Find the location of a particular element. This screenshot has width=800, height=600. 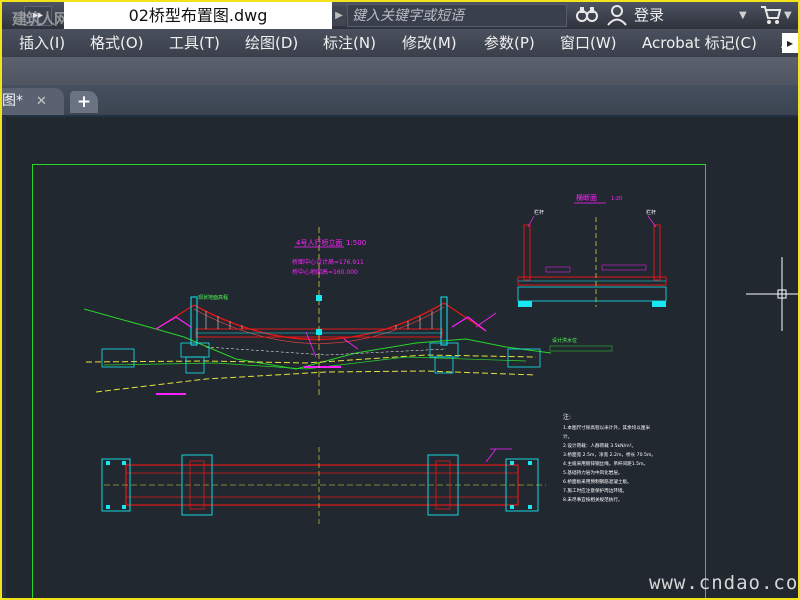

menu-modify: 修改(M) is located at coordinates (429, 43).